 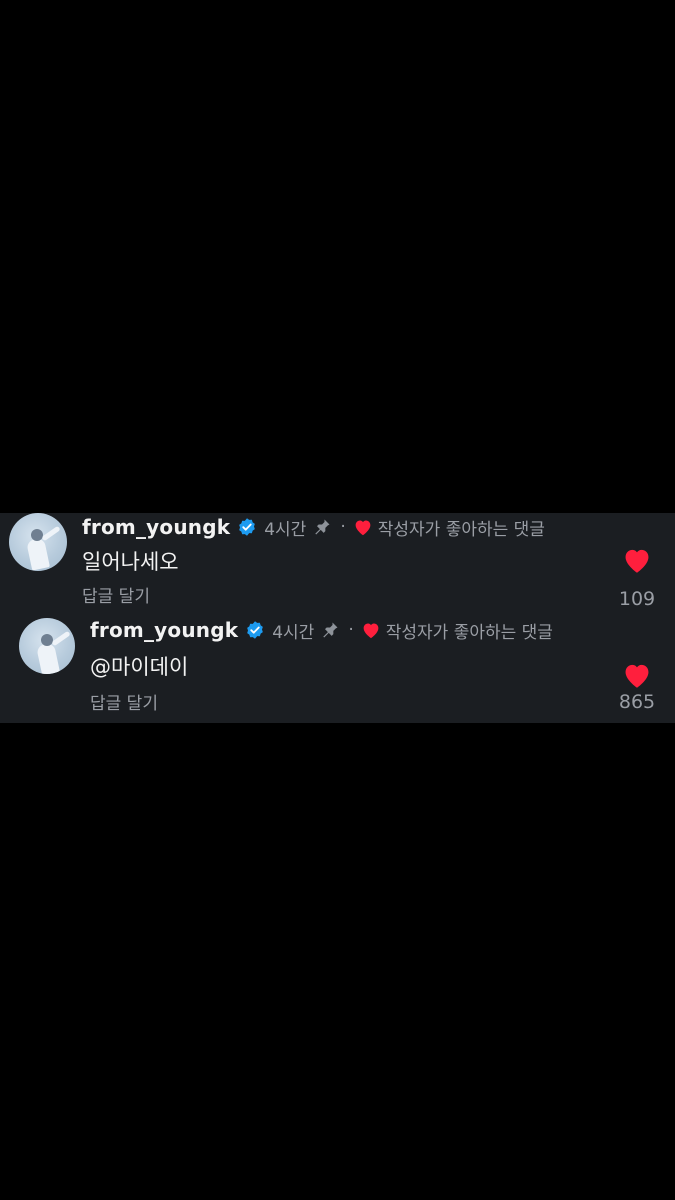 What do you see at coordinates (637, 702) in the screenshot?
I see `like-count: 865` at bounding box center [637, 702].